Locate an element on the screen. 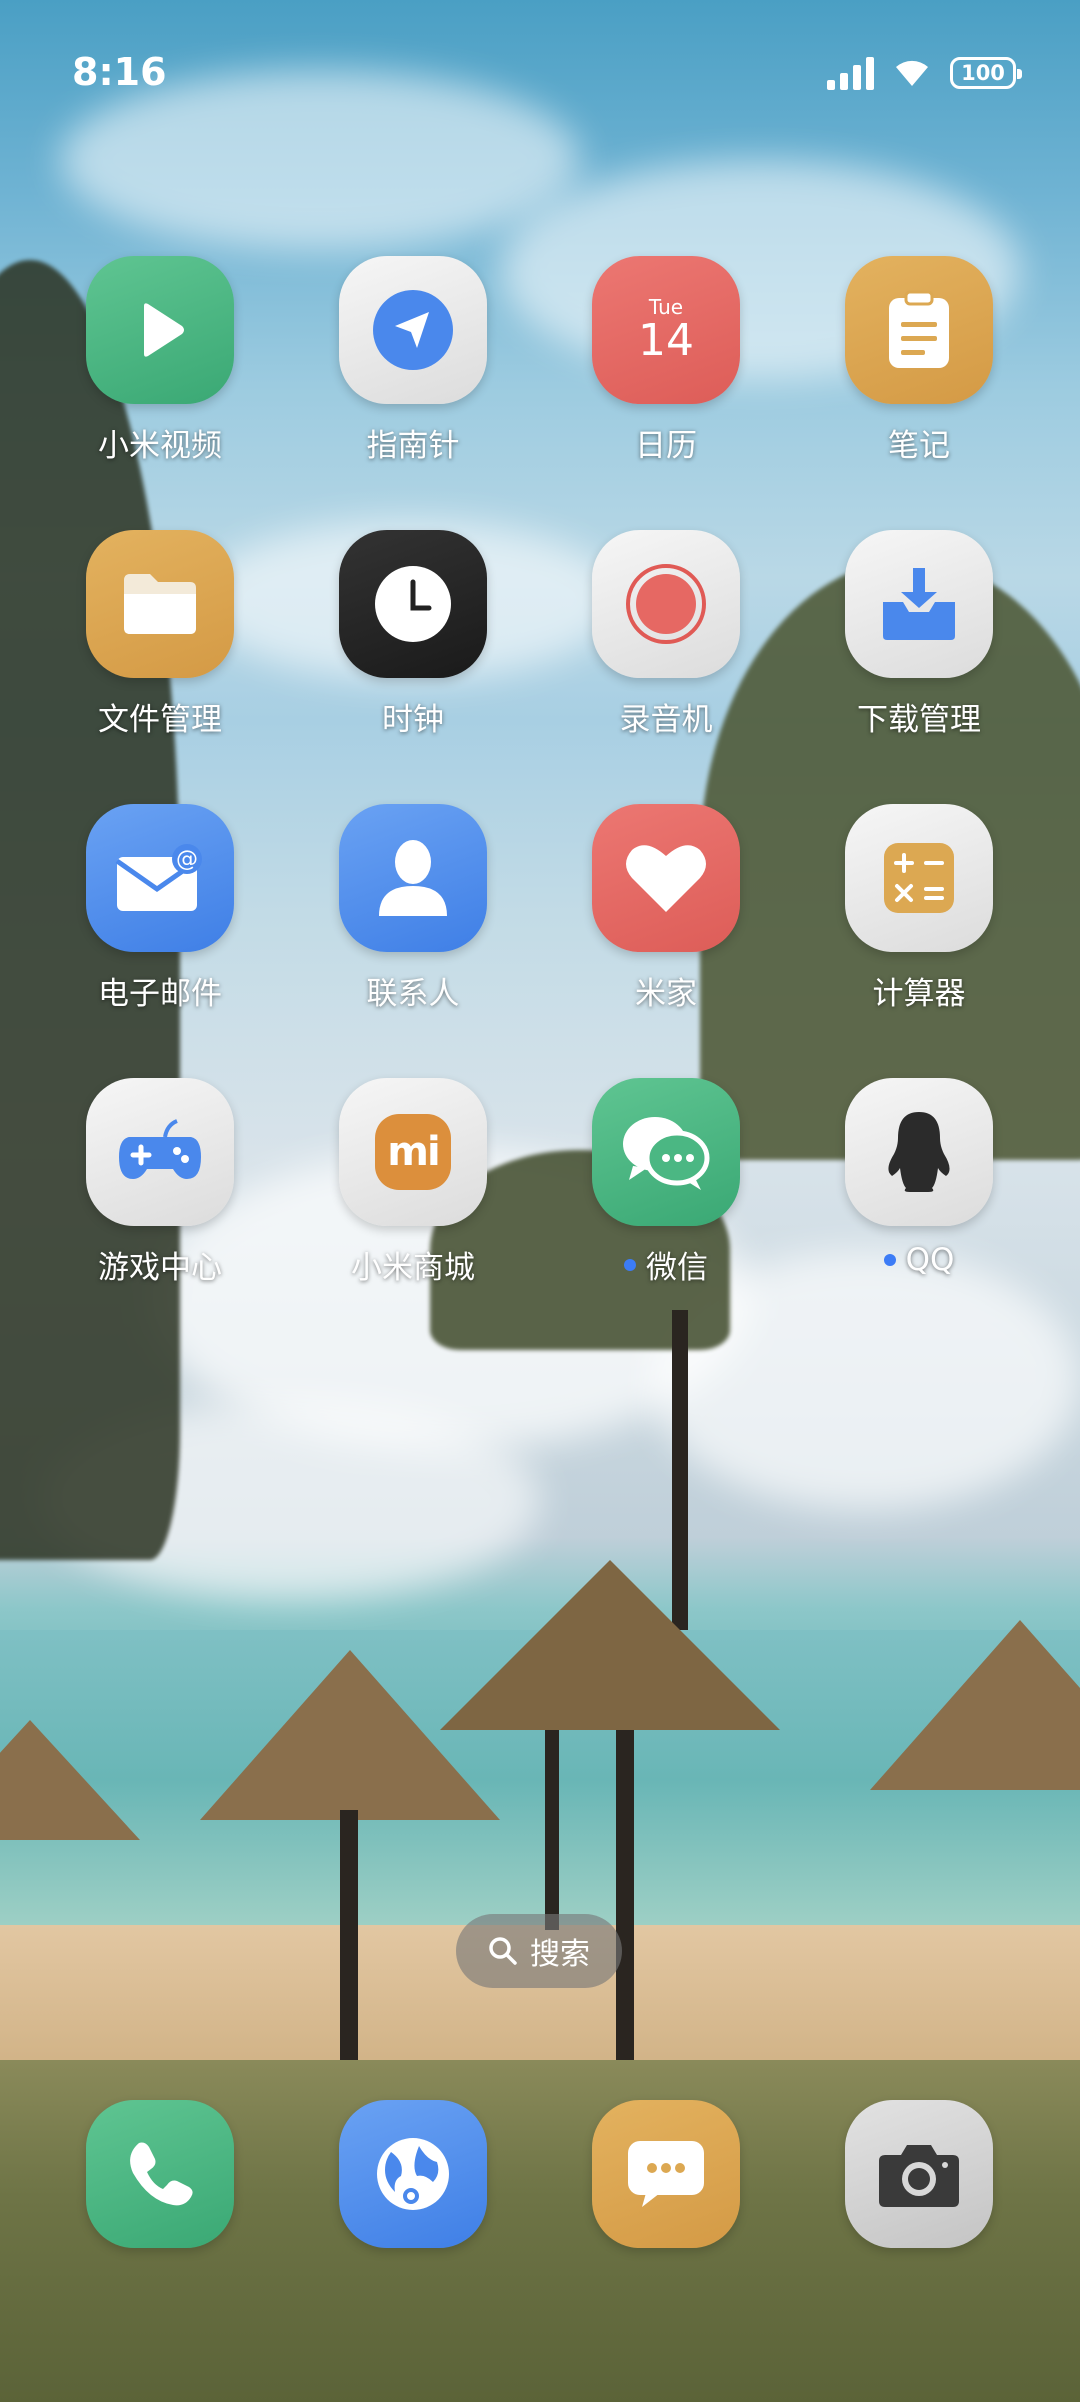  notes-icon is located at coordinates (919, 330).